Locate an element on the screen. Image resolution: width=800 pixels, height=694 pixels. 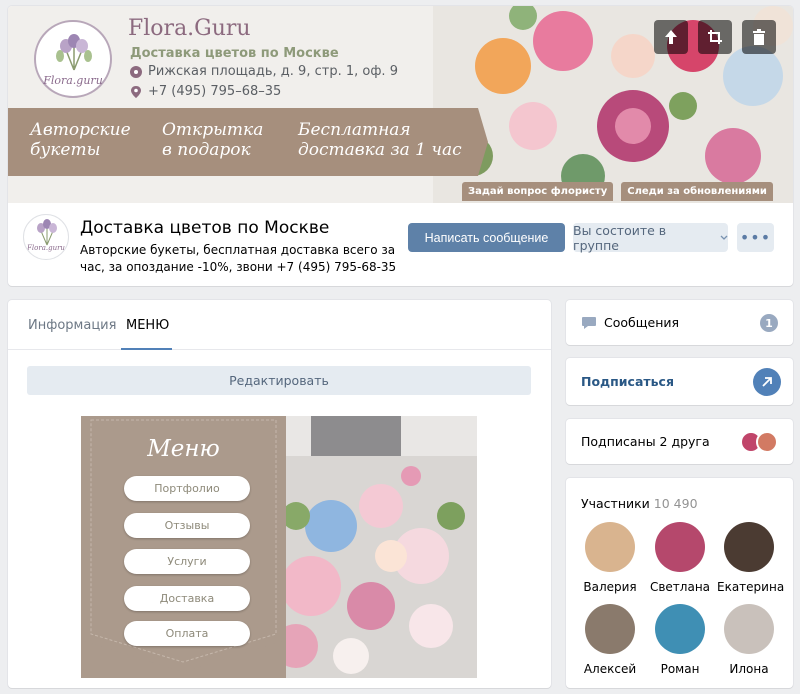
cover-brand: Flora.Guru is located at coordinates (189, 28).